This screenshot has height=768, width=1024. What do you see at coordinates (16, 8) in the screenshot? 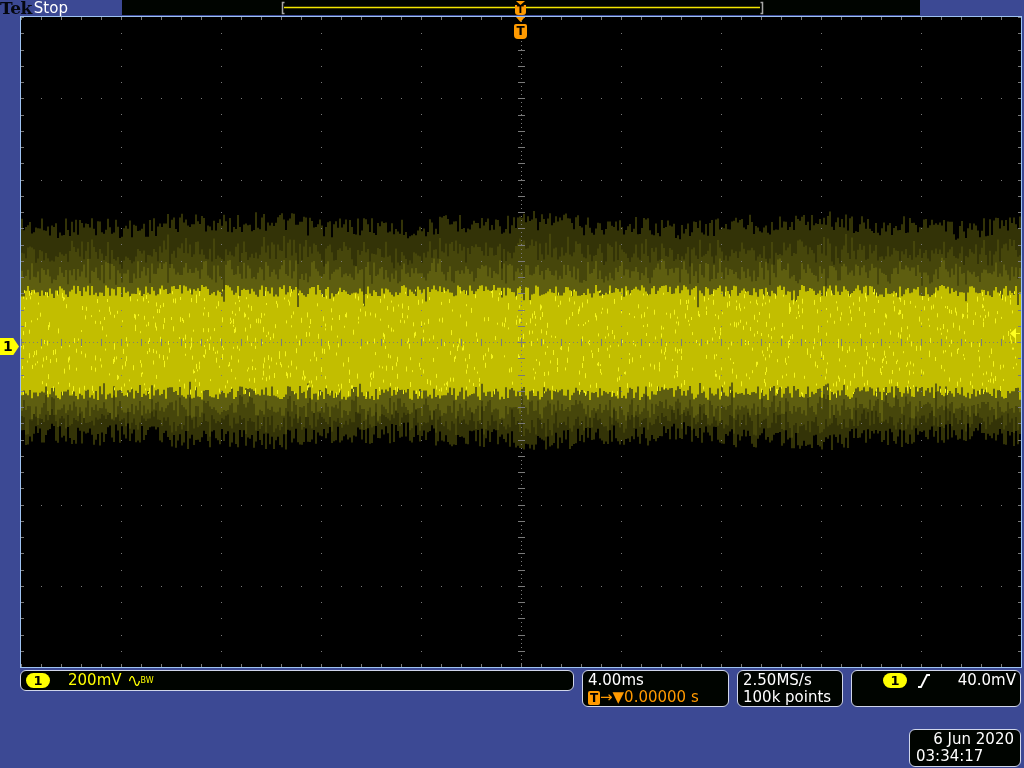
I see `brand-logo: Tek` at bounding box center [16, 8].